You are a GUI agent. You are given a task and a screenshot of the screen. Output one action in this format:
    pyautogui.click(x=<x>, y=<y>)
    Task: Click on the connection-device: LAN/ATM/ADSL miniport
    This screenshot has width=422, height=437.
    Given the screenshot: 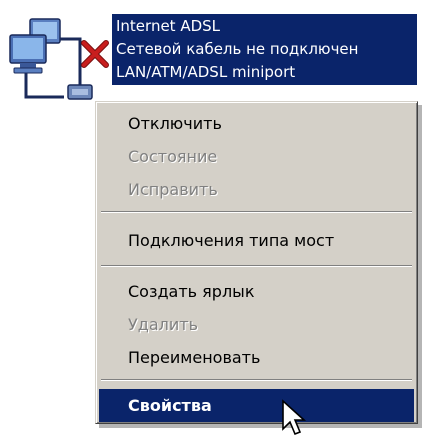 What is the action you would take?
    pyautogui.click(x=206, y=72)
    